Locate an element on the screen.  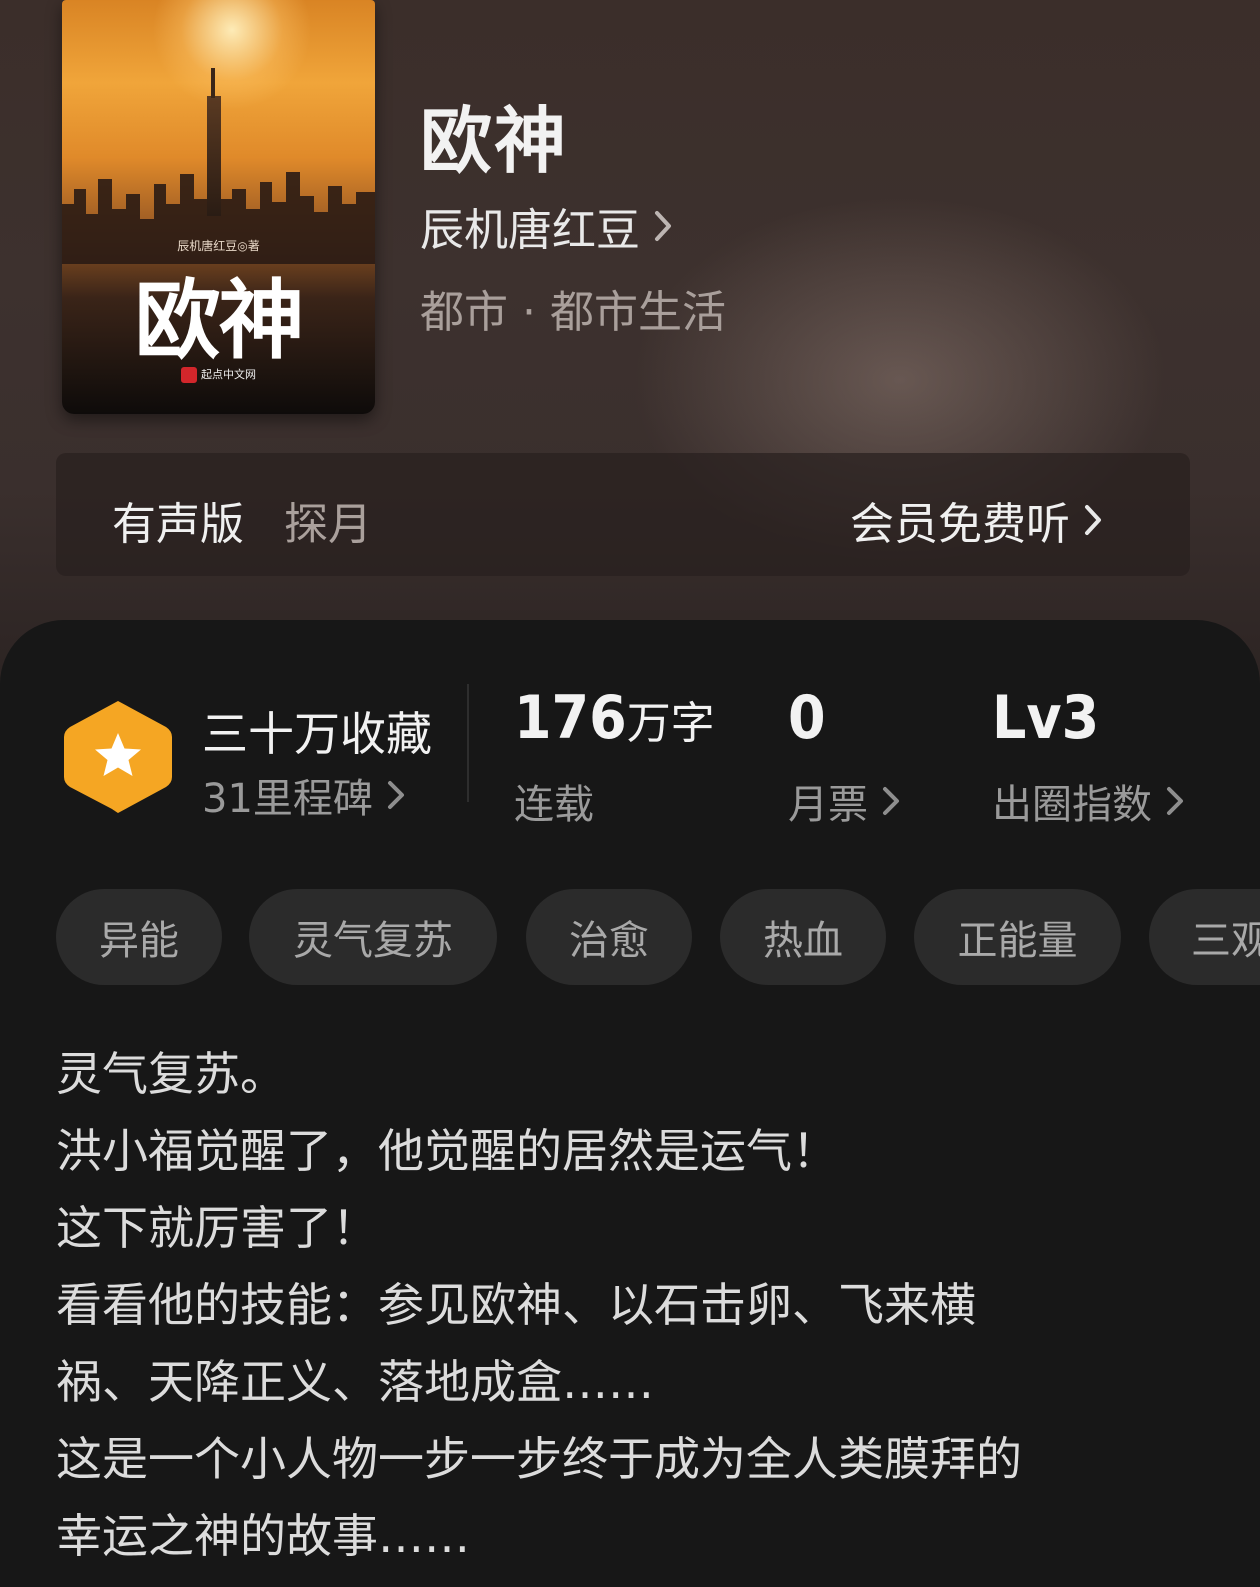
popularity-index-label: 出圈指数 is located at coordinates (1072, 805).